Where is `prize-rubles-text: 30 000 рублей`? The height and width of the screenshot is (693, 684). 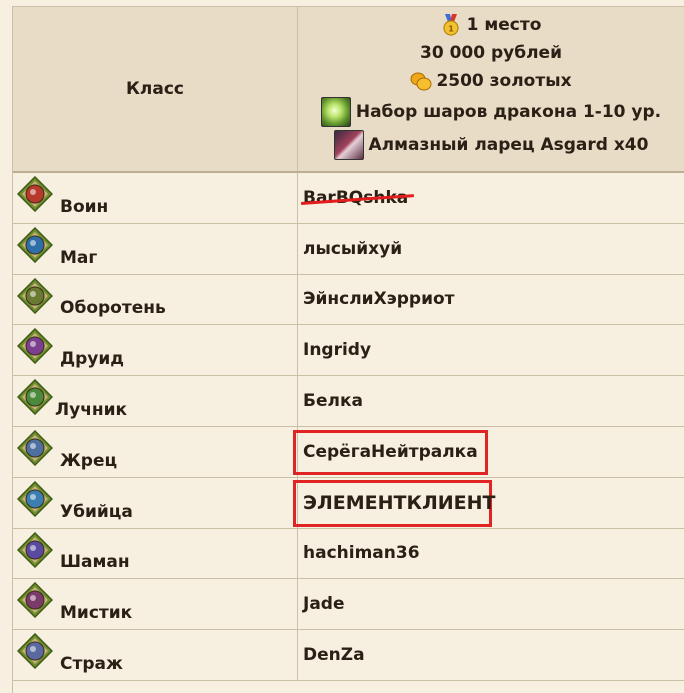 prize-rubles-text: 30 000 рублей is located at coordinates (491, 53).